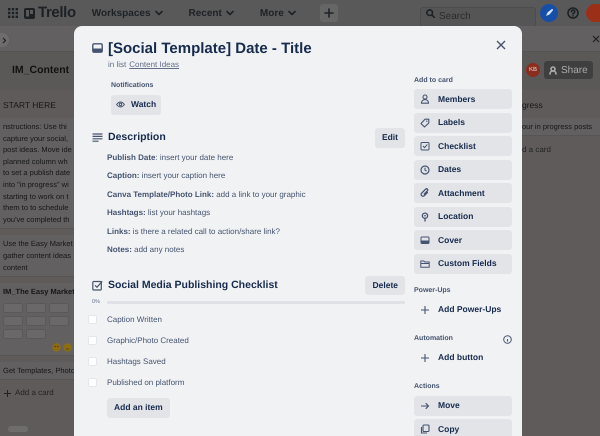 Image resolution: width=600 pixels, height=436 pixels. Describe the element at coordinates (194, 232) in the screenshot. I see `description-line: Links: is there a related call to action/share link?` at that location.